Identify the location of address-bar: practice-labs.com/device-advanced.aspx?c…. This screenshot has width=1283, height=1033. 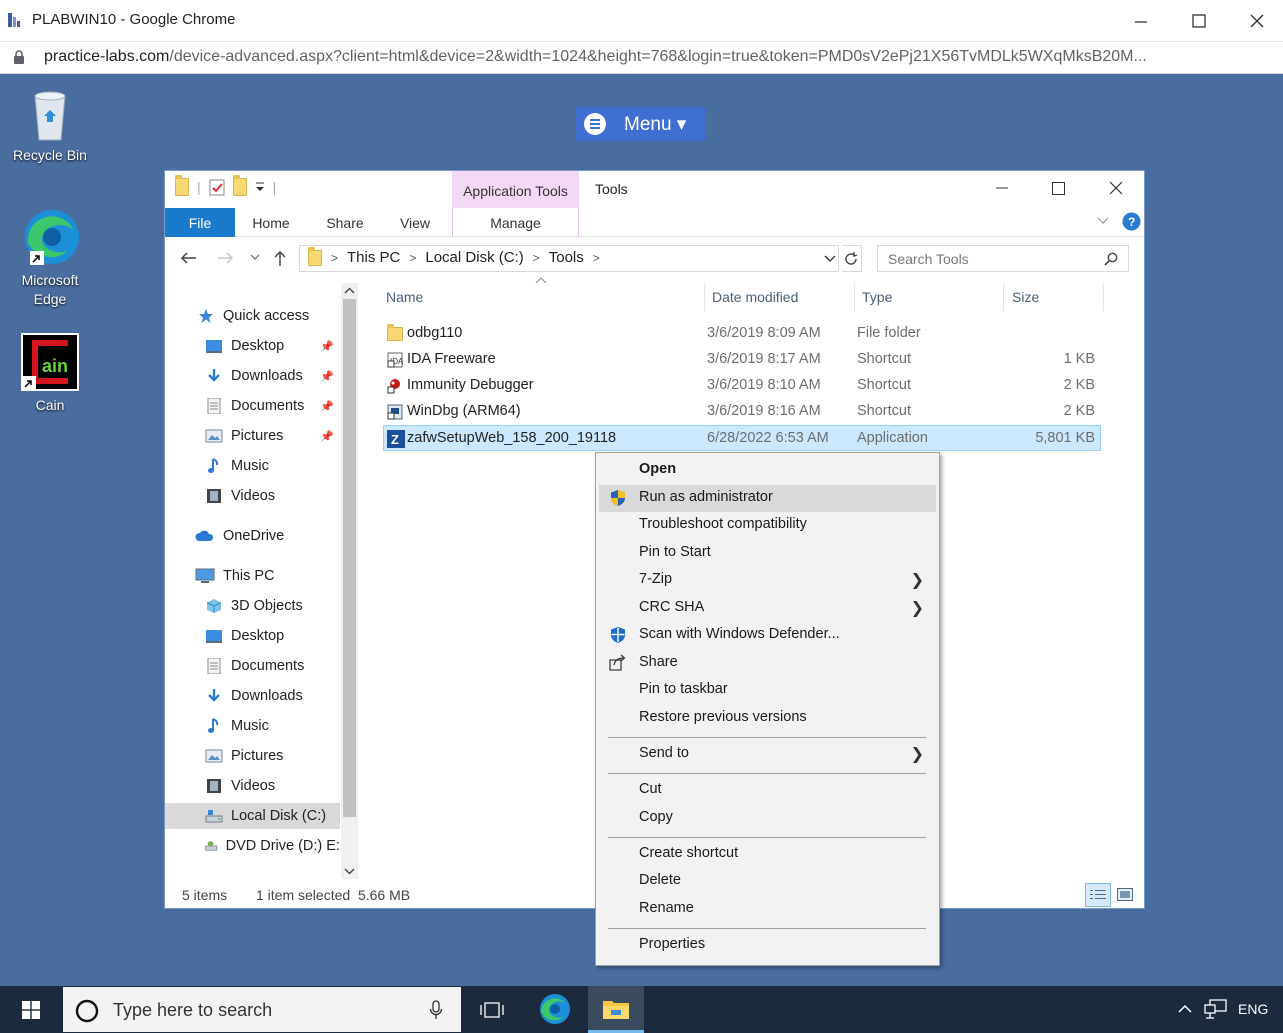
(641, 58).